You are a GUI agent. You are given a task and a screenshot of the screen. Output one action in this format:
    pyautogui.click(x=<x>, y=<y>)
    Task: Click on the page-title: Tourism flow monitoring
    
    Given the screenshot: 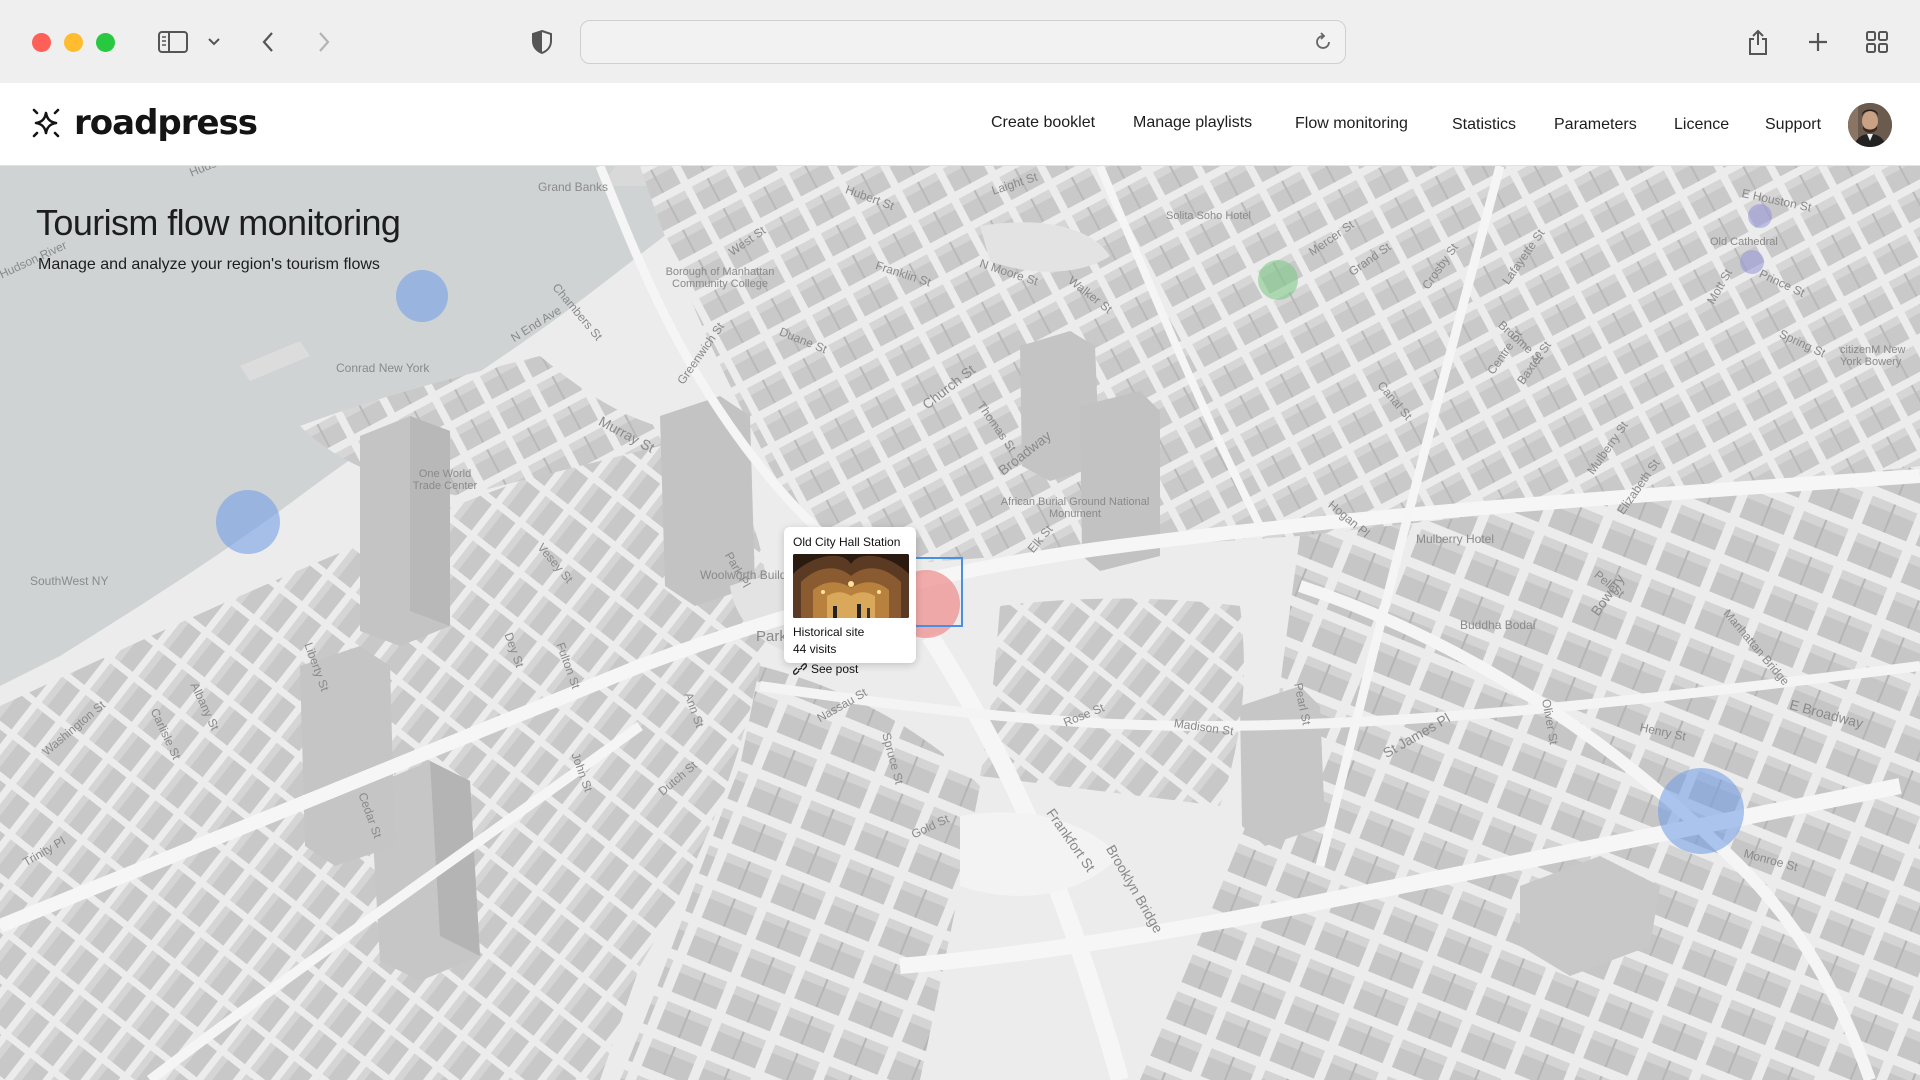 What is the action you would take?
    pyautogui.click(x=218, y=222)
    